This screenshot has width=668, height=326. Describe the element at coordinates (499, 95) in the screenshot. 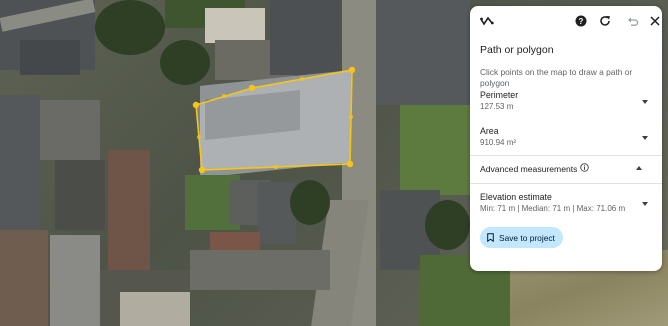

I see `perimeter-label: Perimeter` at that location.